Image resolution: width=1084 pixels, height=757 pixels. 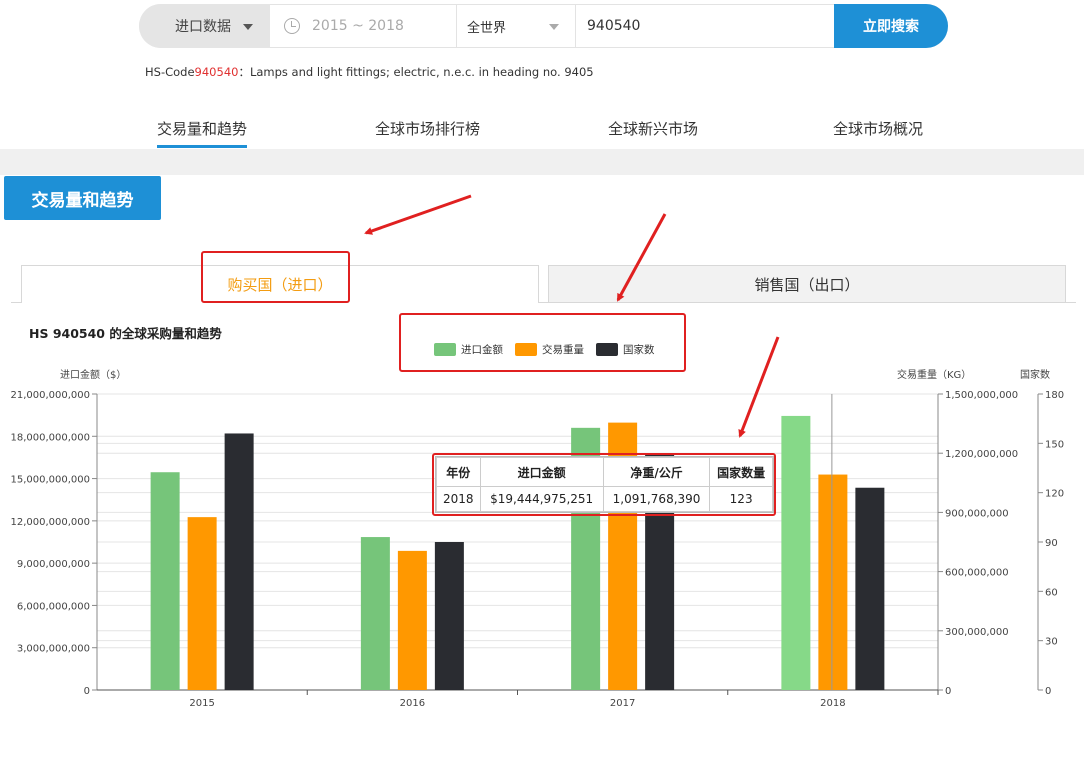 What do you see at coordinates (87, 691) in the screenshot?
I see `y-tick-label: 0` at bounding box center [87, 691].